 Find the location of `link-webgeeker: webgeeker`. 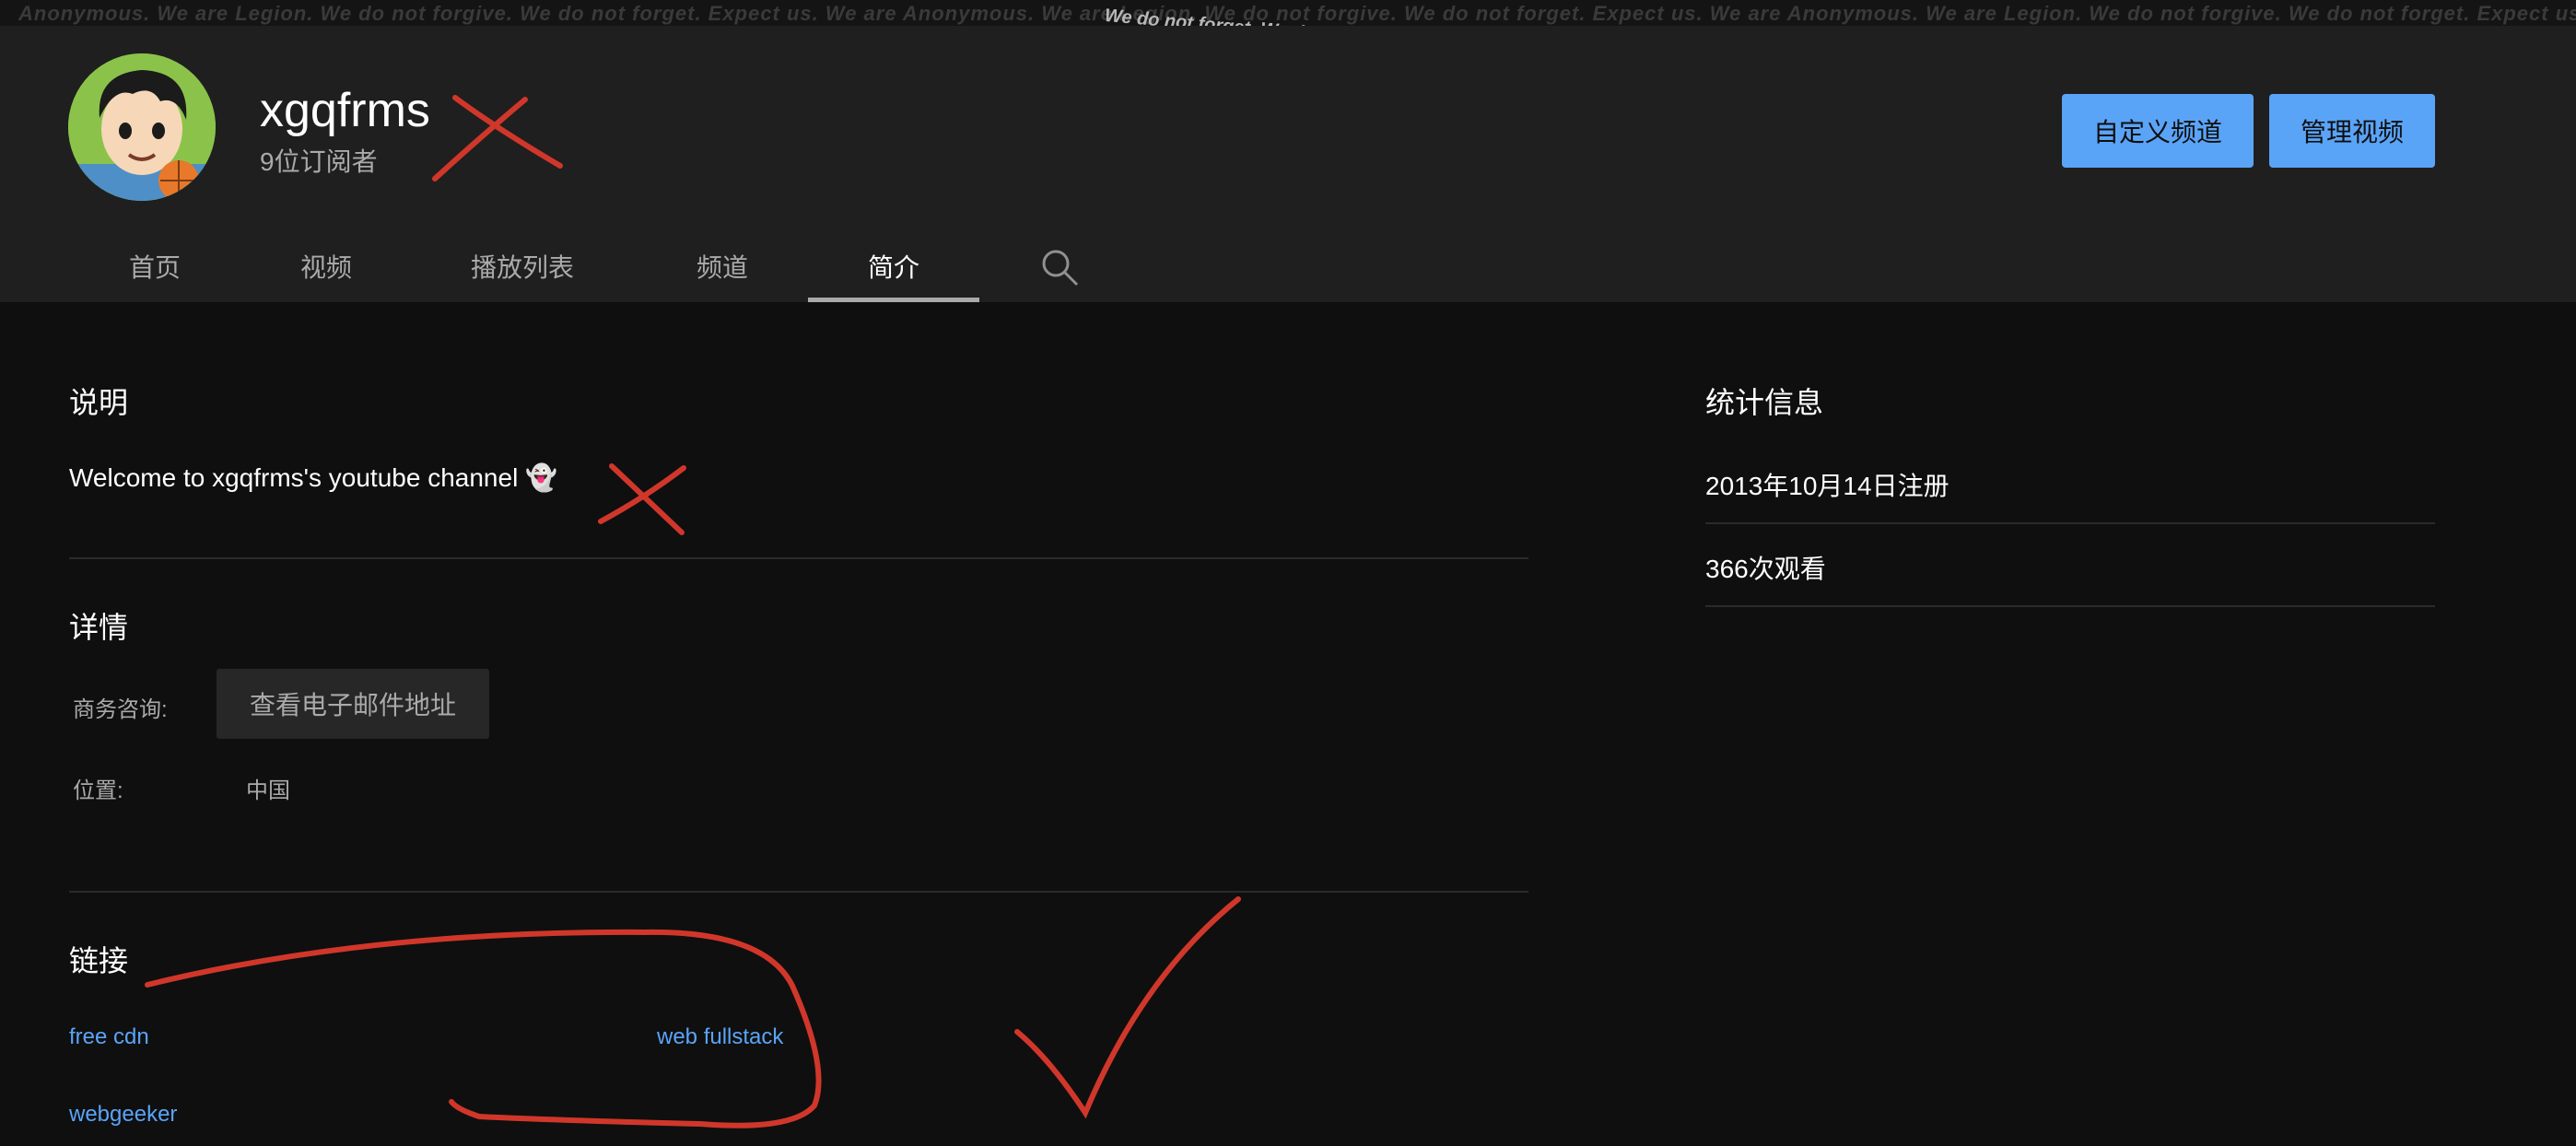

link-webgeeker: webgeeker is located at coordinates (123, 1115).